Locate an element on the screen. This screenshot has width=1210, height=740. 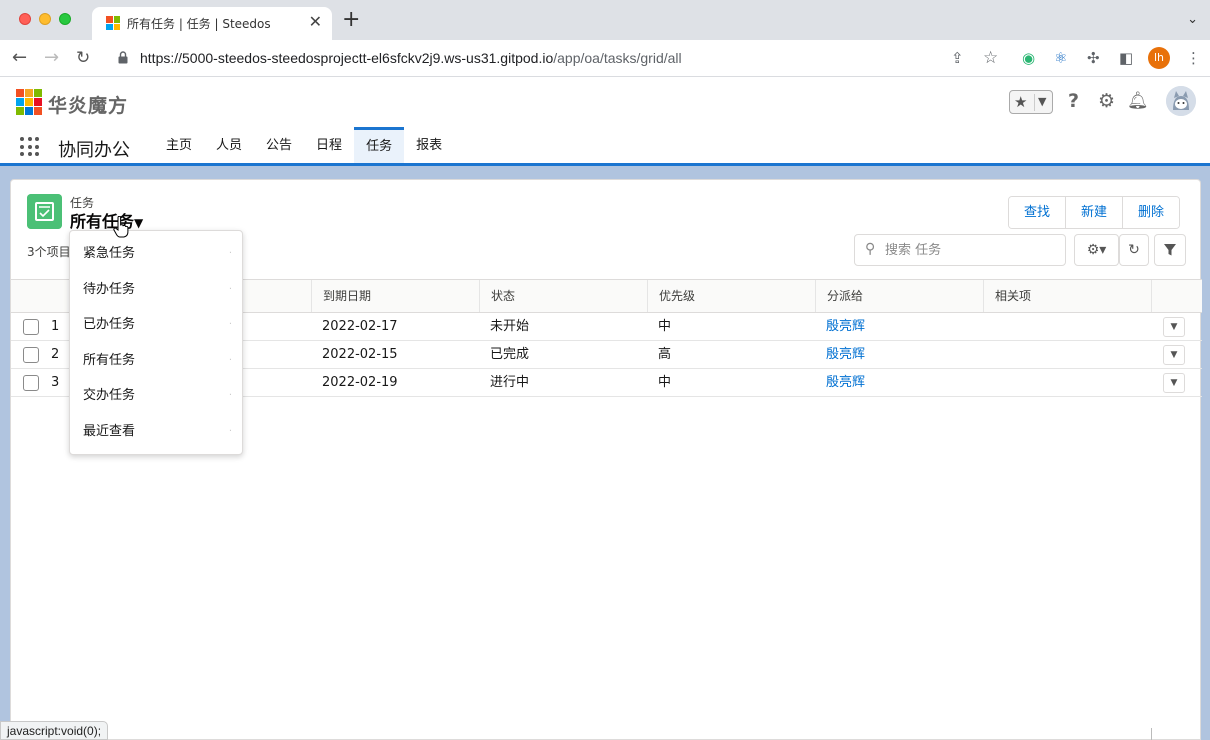
nav-tab-people: 人员 is located at coordinates (229, 145).